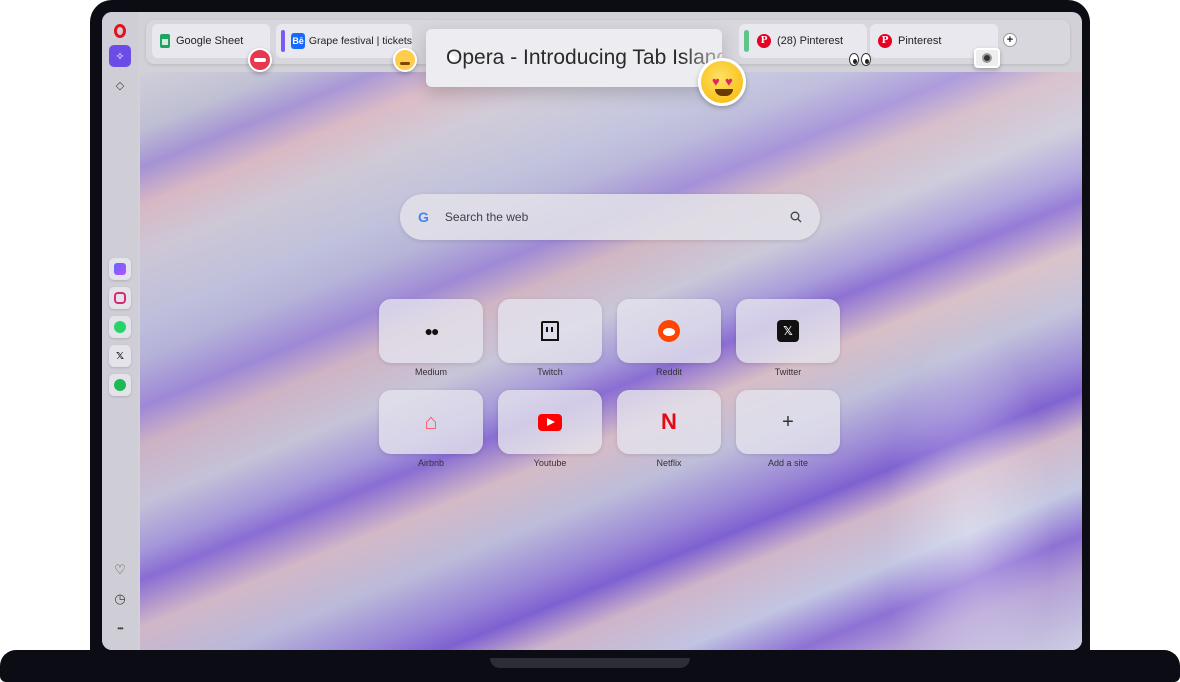  What do you see at coordinates (423, 217) in the screenshot?
I see `google-icon: G` at bounding box center [423, 217].